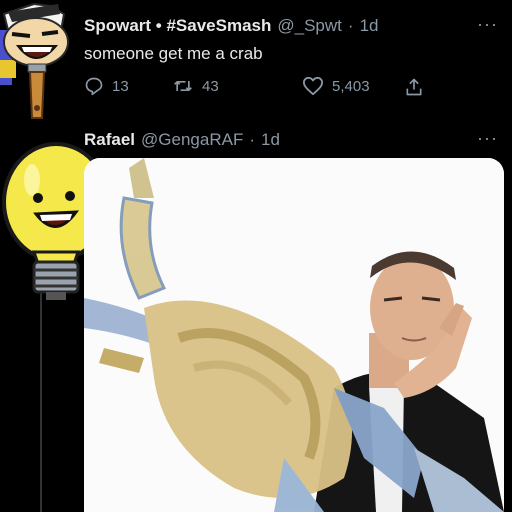  Describe the element at coordinates (94, 86) in the screenshot. I see `reply-icon` at that location.